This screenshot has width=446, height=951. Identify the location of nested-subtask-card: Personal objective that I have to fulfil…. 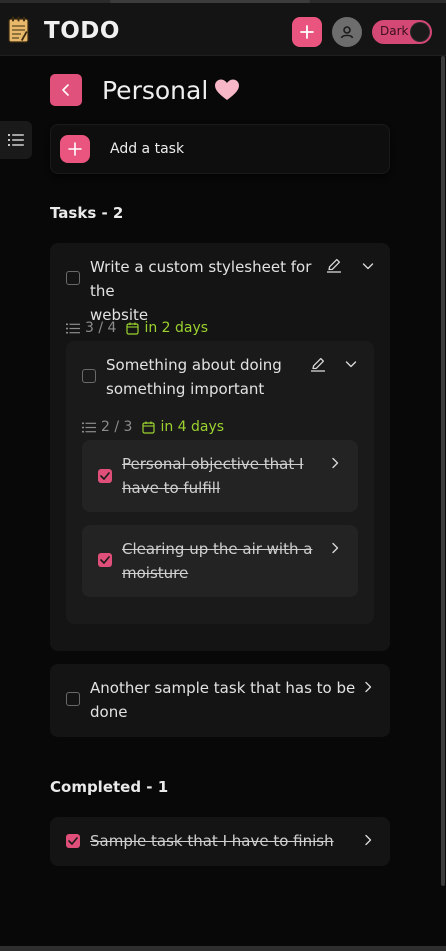
(220, 476).